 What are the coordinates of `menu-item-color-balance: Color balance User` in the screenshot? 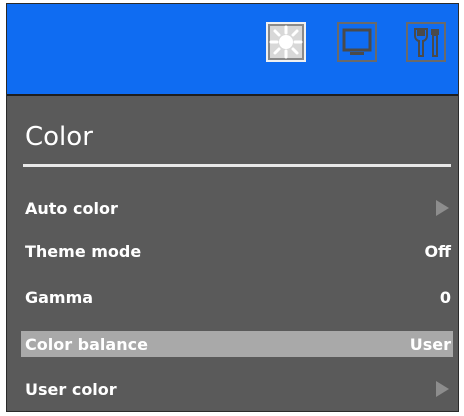 It's located at (237, 344).